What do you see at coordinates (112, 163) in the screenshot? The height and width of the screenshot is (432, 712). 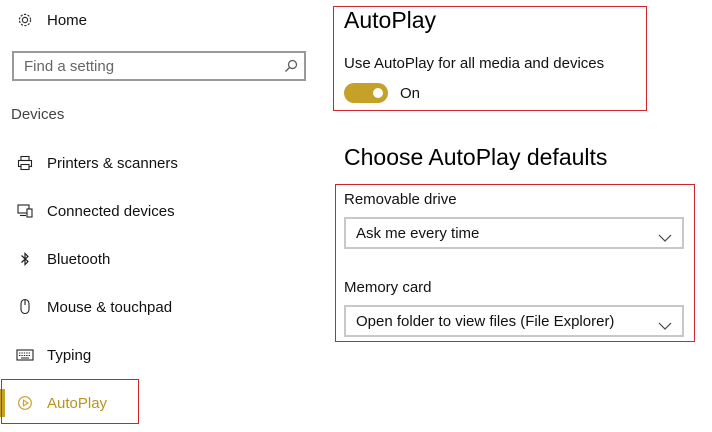 I see `sidebar-item-label: Printers & scanners` at bounding box center [112, 163].